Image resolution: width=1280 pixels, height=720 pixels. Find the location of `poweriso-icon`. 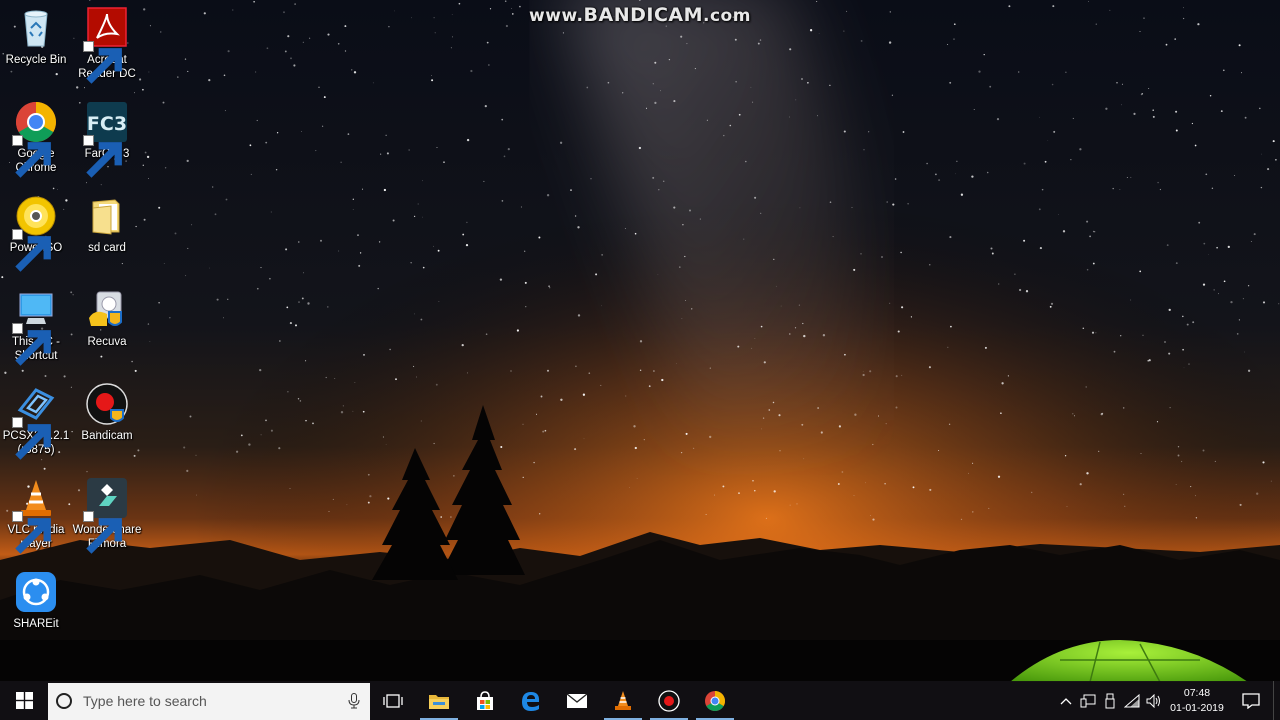

poweriso-icon is located at coordinates (35, 233).